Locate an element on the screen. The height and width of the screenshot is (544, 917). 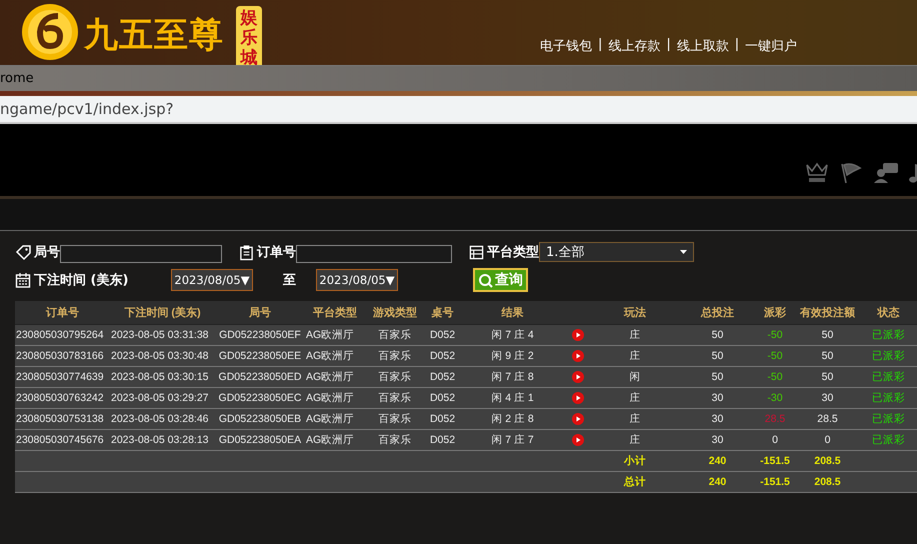
table-cell: GD052238050EA is located at coordinates (260, 440).